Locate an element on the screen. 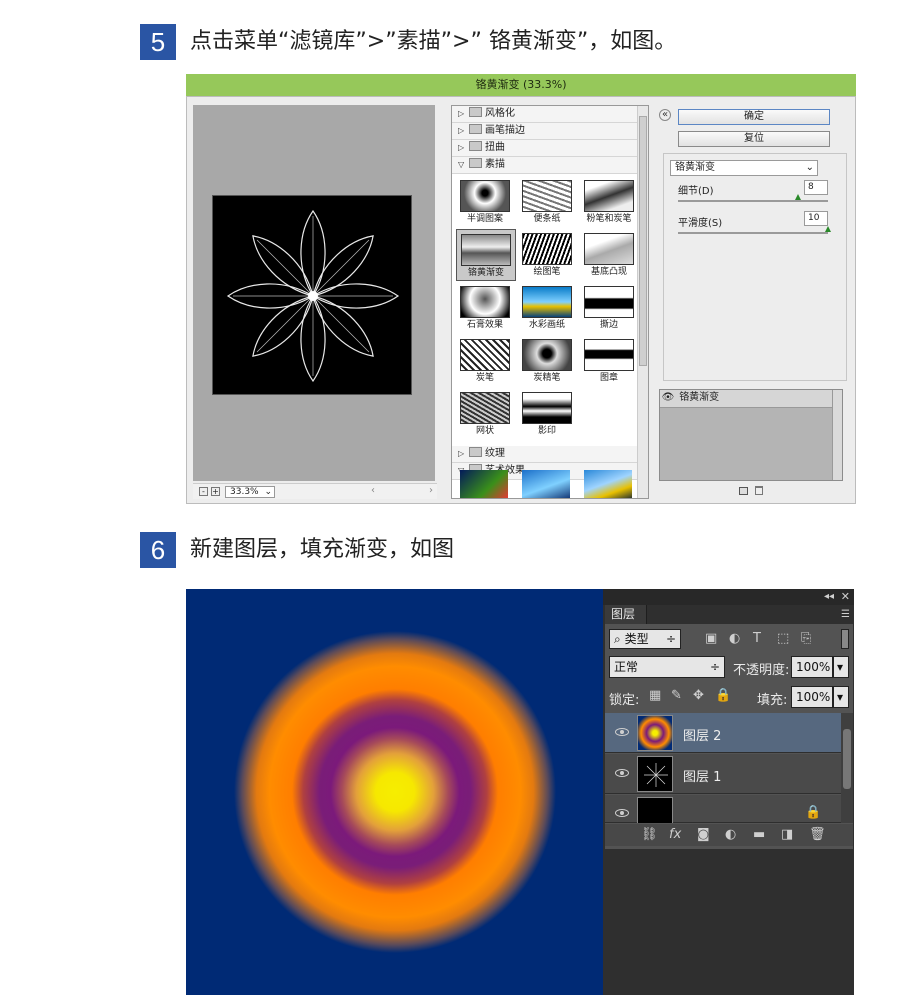  filter-category: ▷ 扭曲 is located at coordinates (550, 148).